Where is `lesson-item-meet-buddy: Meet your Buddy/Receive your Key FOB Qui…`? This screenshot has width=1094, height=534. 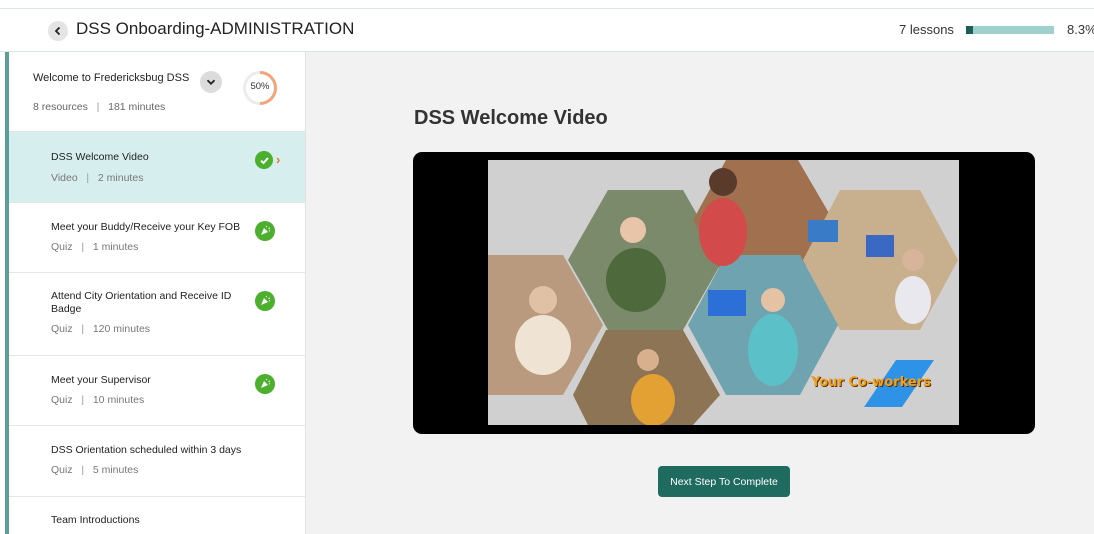 lesson-item-meet-buddy: Meet your Buddy/Receive your Key FOB Qui… is located at coordinates (157, 238).